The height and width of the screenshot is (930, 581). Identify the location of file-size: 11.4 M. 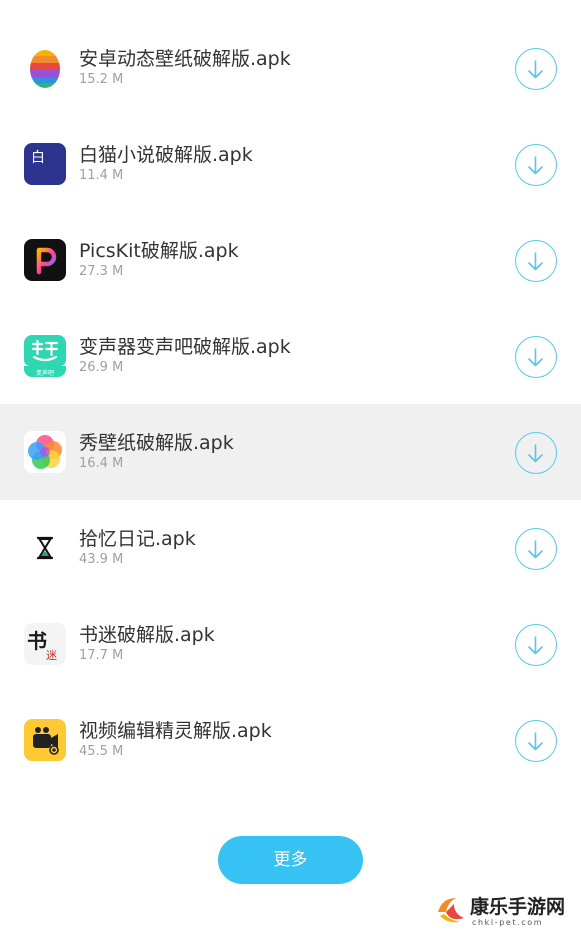
(101, 175).